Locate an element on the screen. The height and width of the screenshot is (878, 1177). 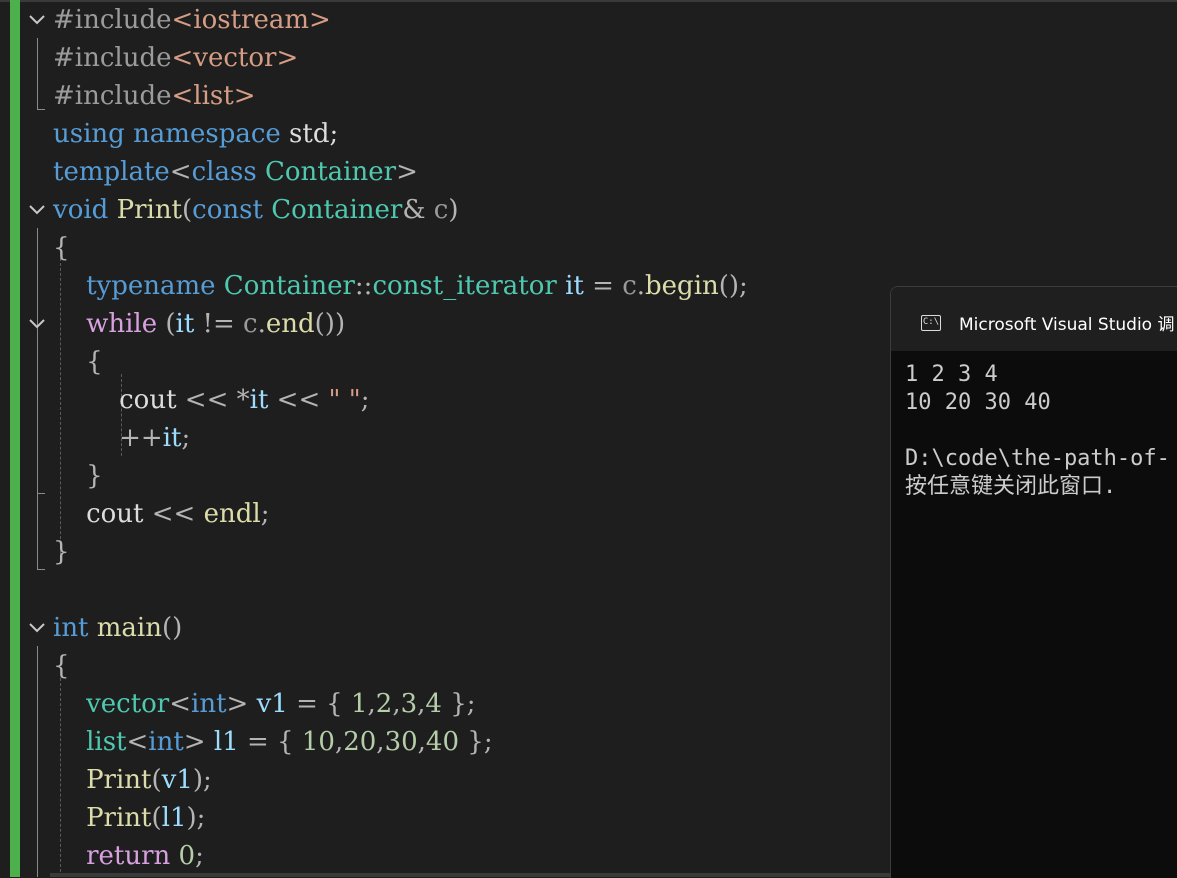
code-token: using is located at coordinates (89, 134).